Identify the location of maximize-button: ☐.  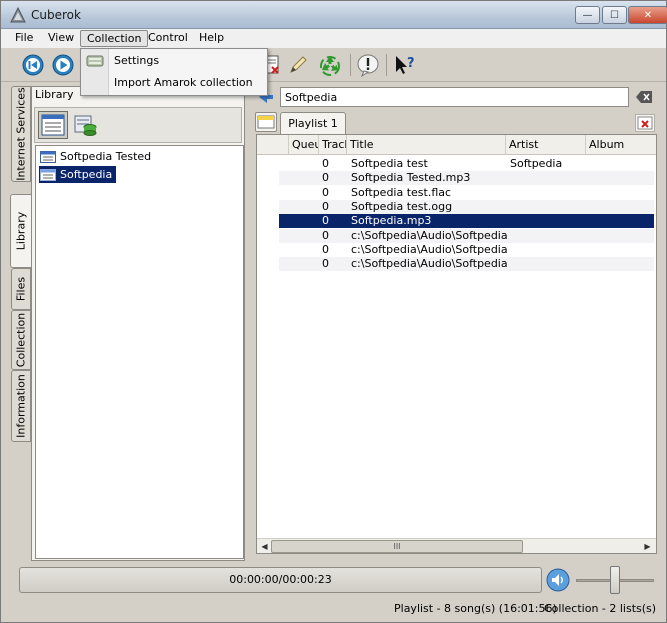
(614, 15).